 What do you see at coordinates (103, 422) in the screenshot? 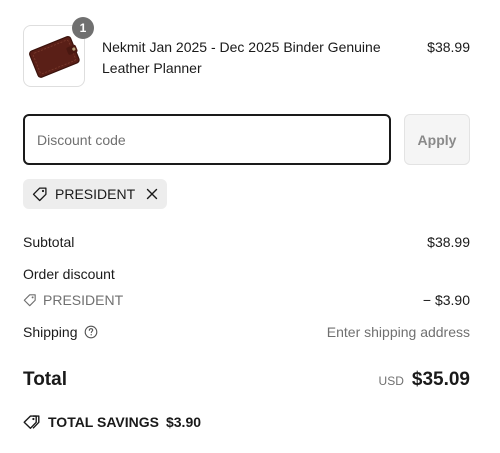
I see `total-savings-label: TOTAL SAVINGS` at bounding box center [103, 422].